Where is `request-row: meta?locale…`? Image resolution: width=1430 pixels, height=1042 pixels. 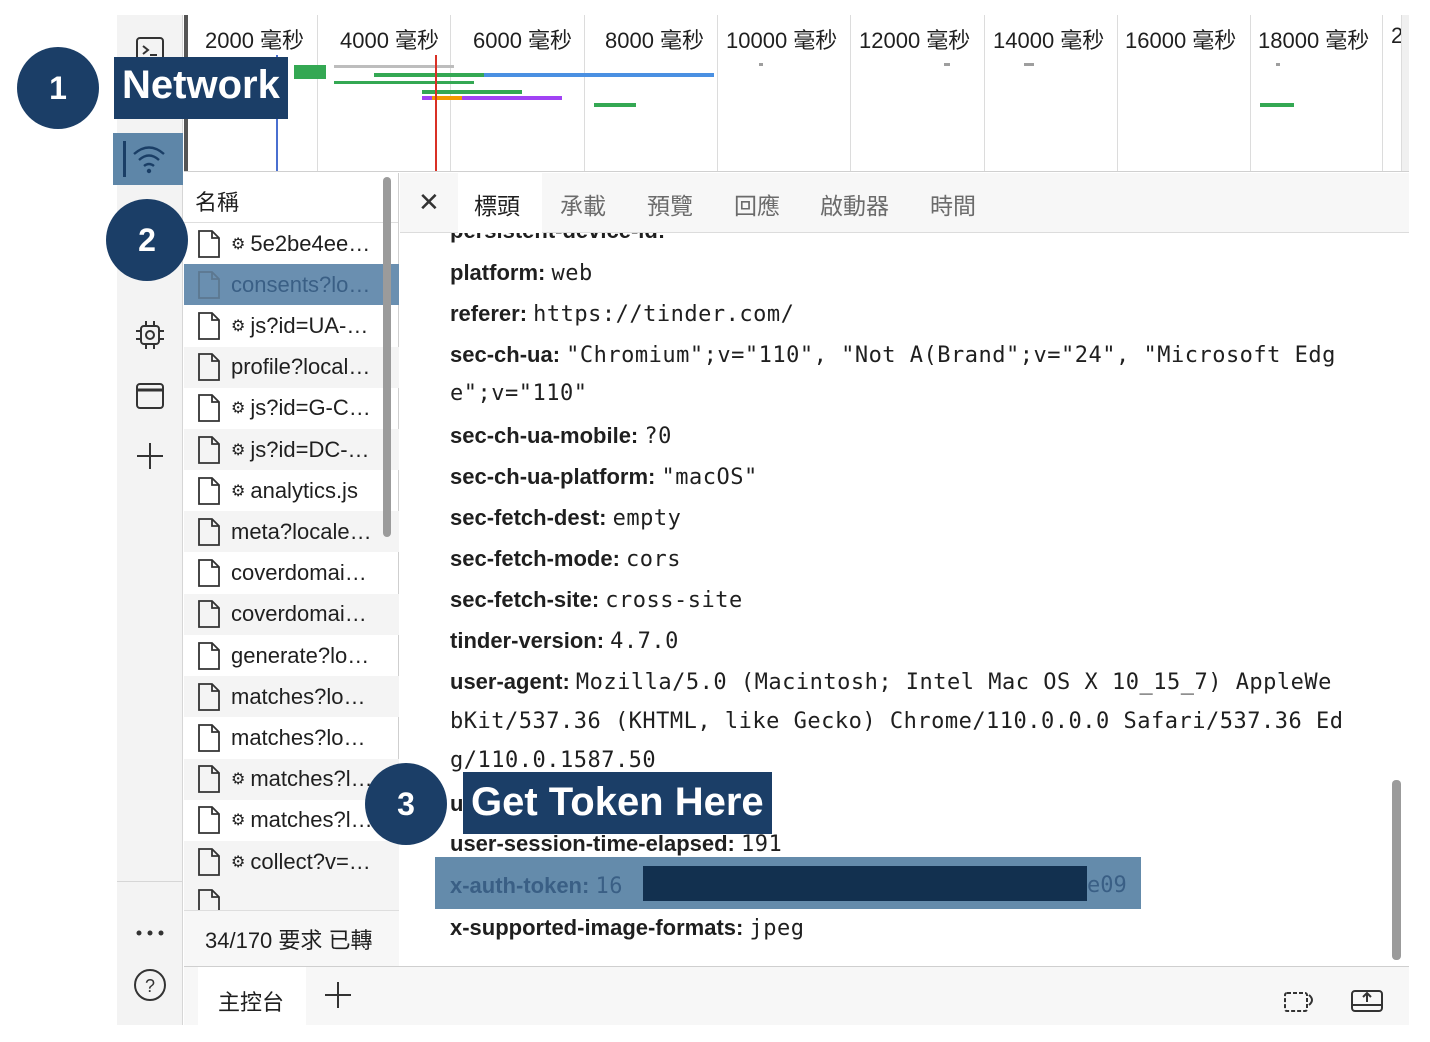
request-row: meta?locale… is located at coordinates (291, 531).